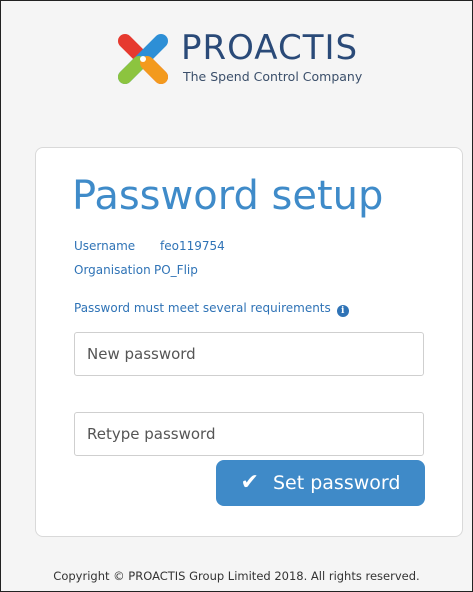 This screenshot has height=592, width=473. Describe the element at coordinates (336, 483) in the screenshot. I see `set-password-label: Set password` at that location.